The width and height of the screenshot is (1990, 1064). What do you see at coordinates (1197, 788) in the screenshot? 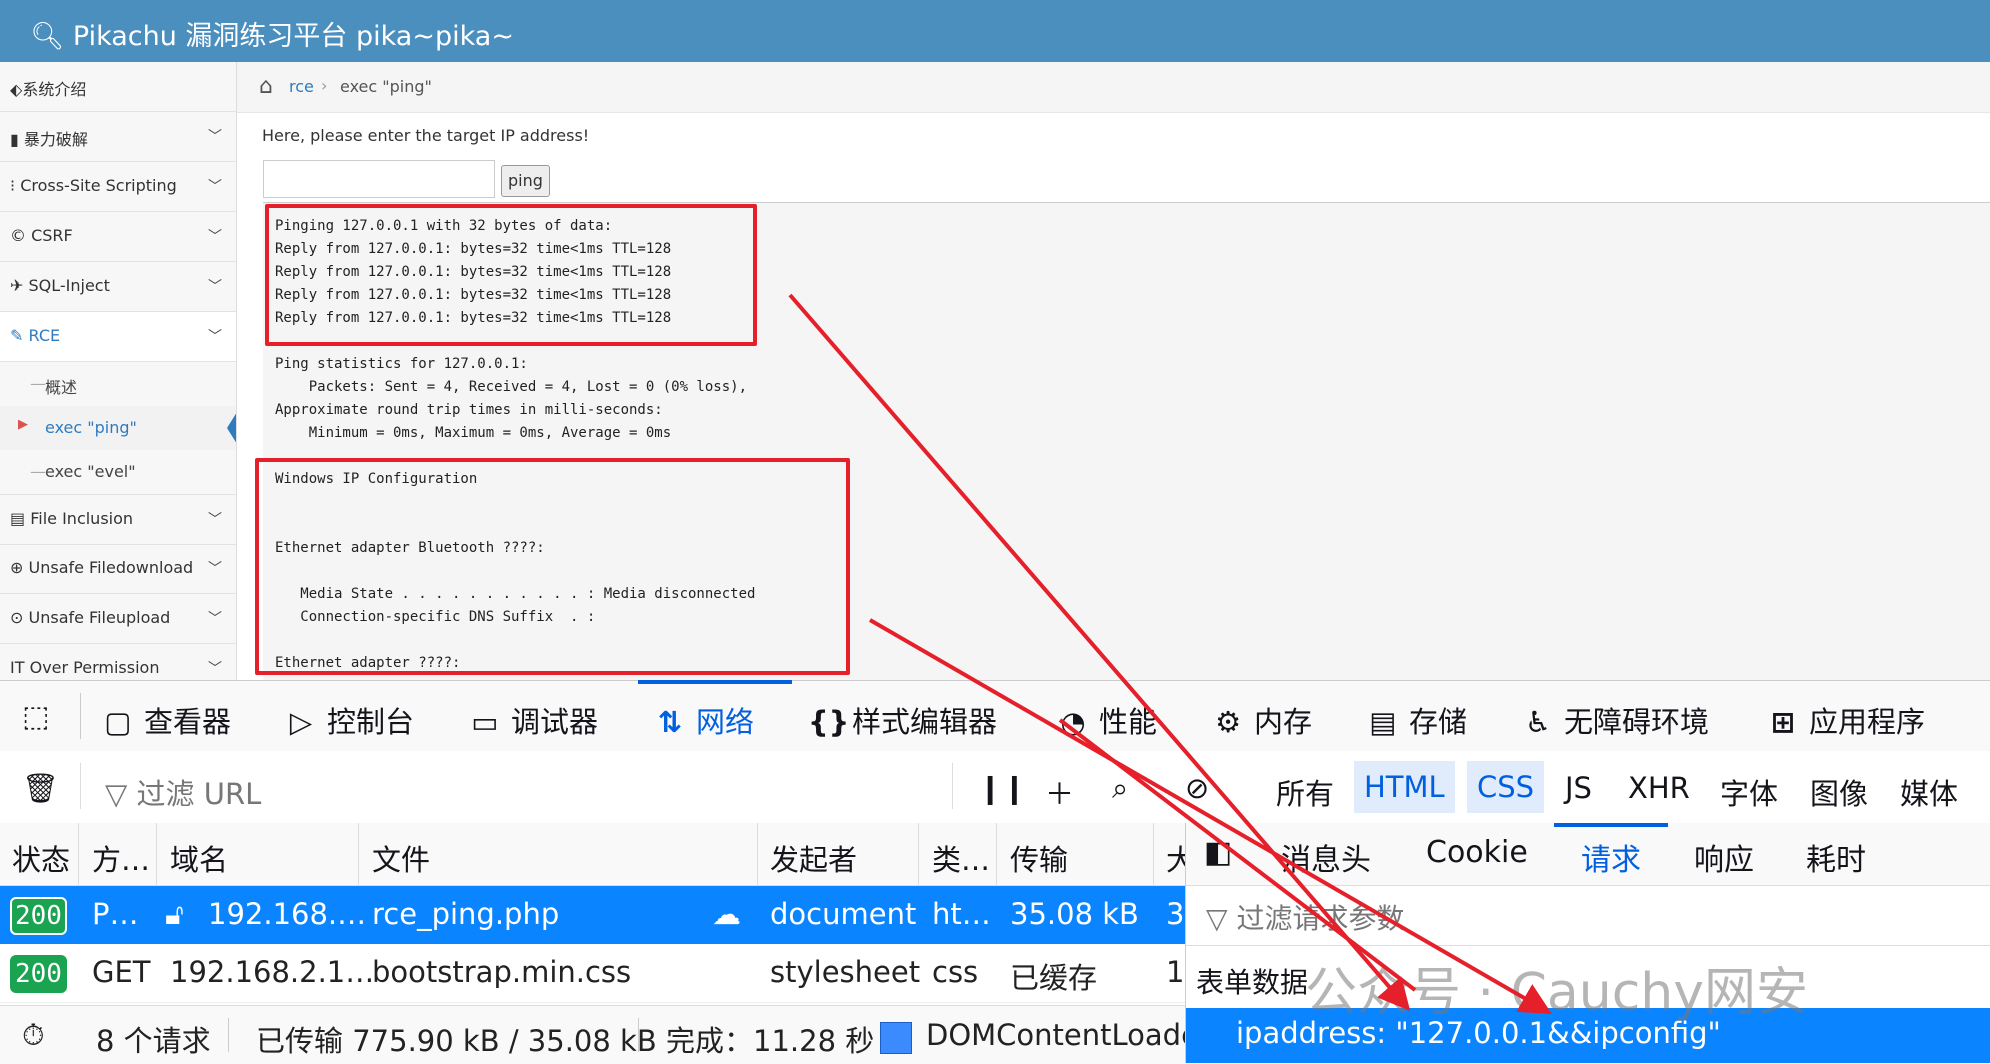
I see `block-icon: ⊘` at bounding box center [1197, 788].